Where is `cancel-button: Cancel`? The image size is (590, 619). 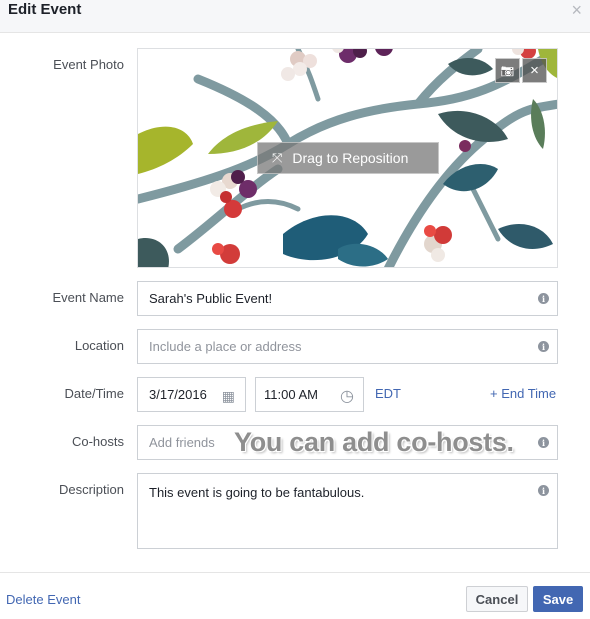 cancel-button: Cancel is located at coordinates (497, 599).